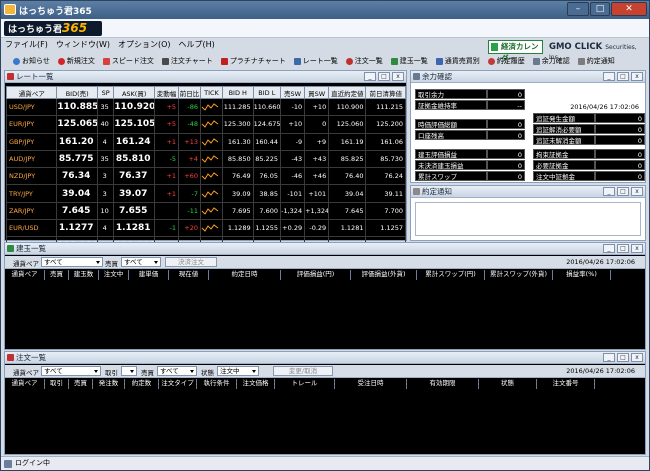 This screenshot has width=650, height=471. What do you see at coordinates (166, 92) in the screenshot?
I see `rate-col-header: 変動幅` at bounding box center [166, 92].